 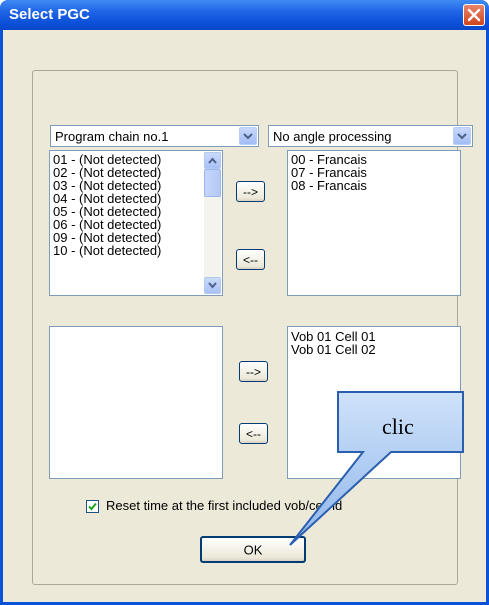 I want to click on remove-audio-label: <--, so click(x=250, y=259).